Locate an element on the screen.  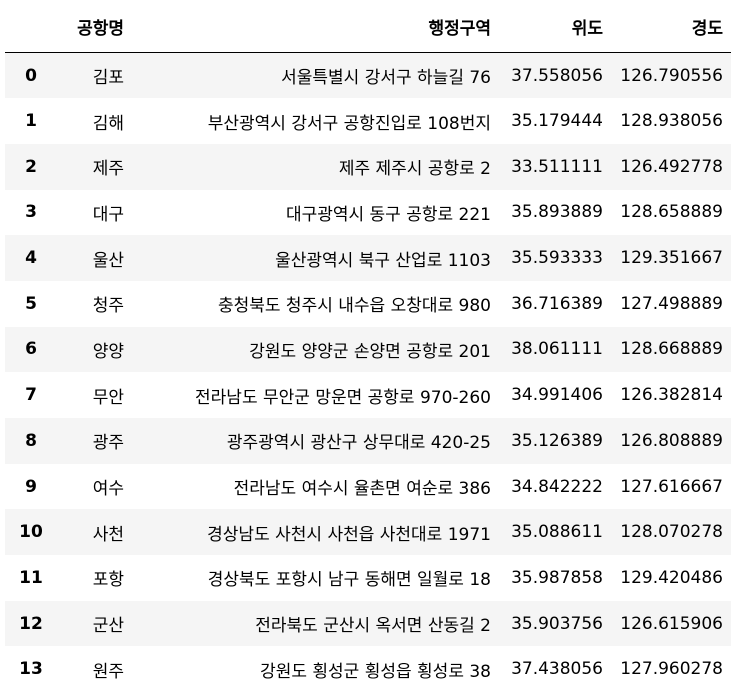
longitude-cell: 127.960278 is located at coordinates (671, 669).